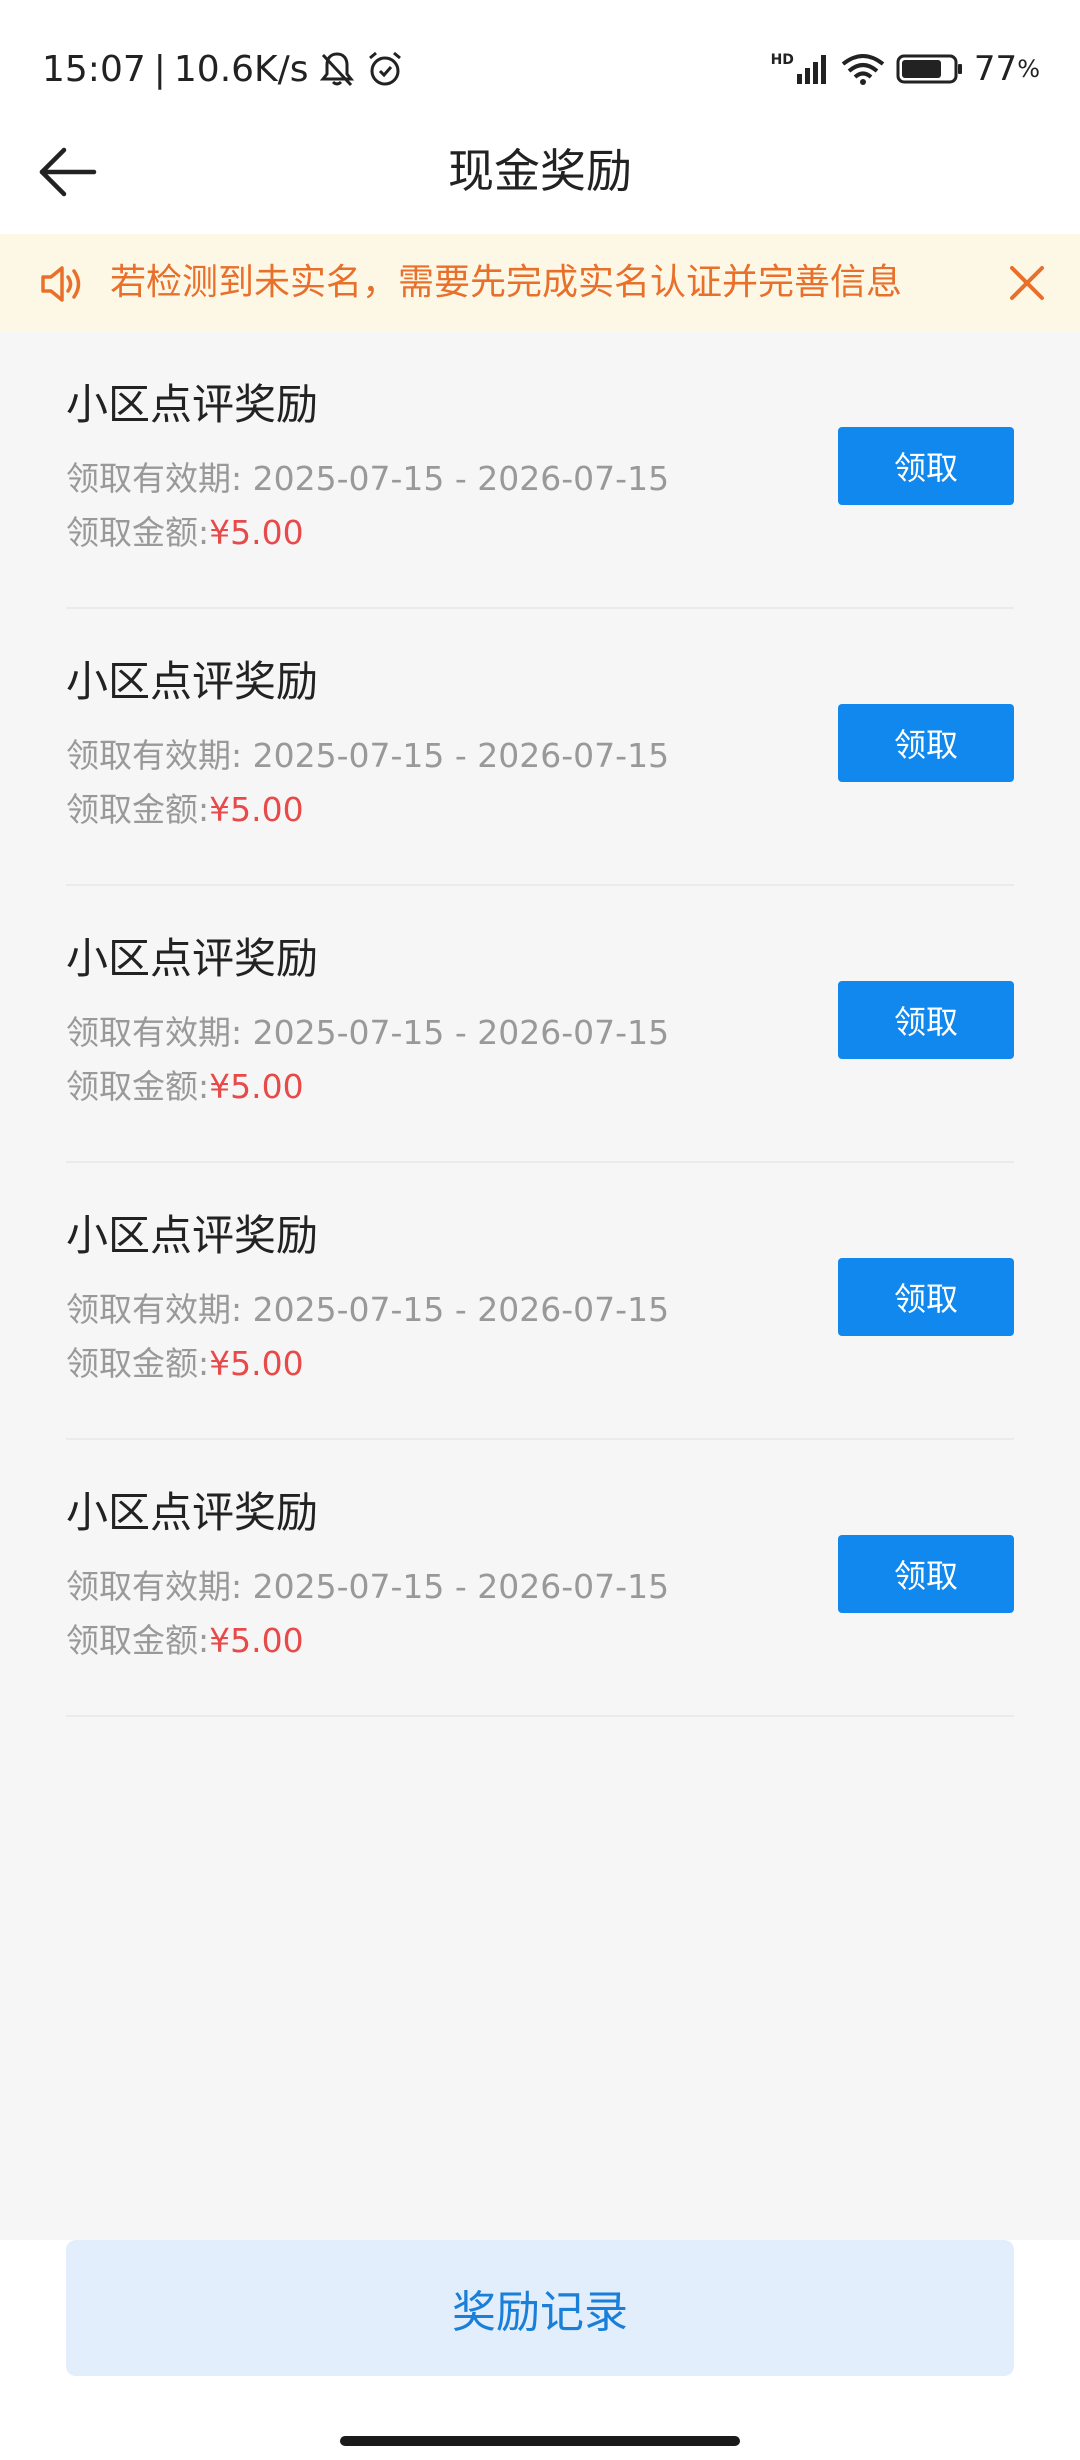 Image resolution: width=1080 pixels, height=2460 pixels. What do you see at coordinates (62, 284) in the screenshot?
I see `speaker-icon` at bounding box center [62, 284].